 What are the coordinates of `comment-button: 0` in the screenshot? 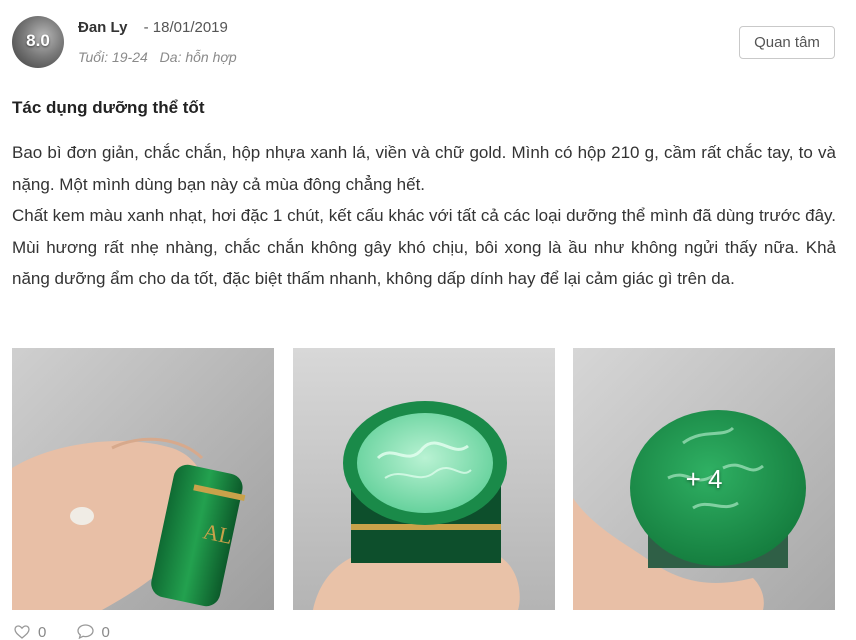 It's located at (93, 632).